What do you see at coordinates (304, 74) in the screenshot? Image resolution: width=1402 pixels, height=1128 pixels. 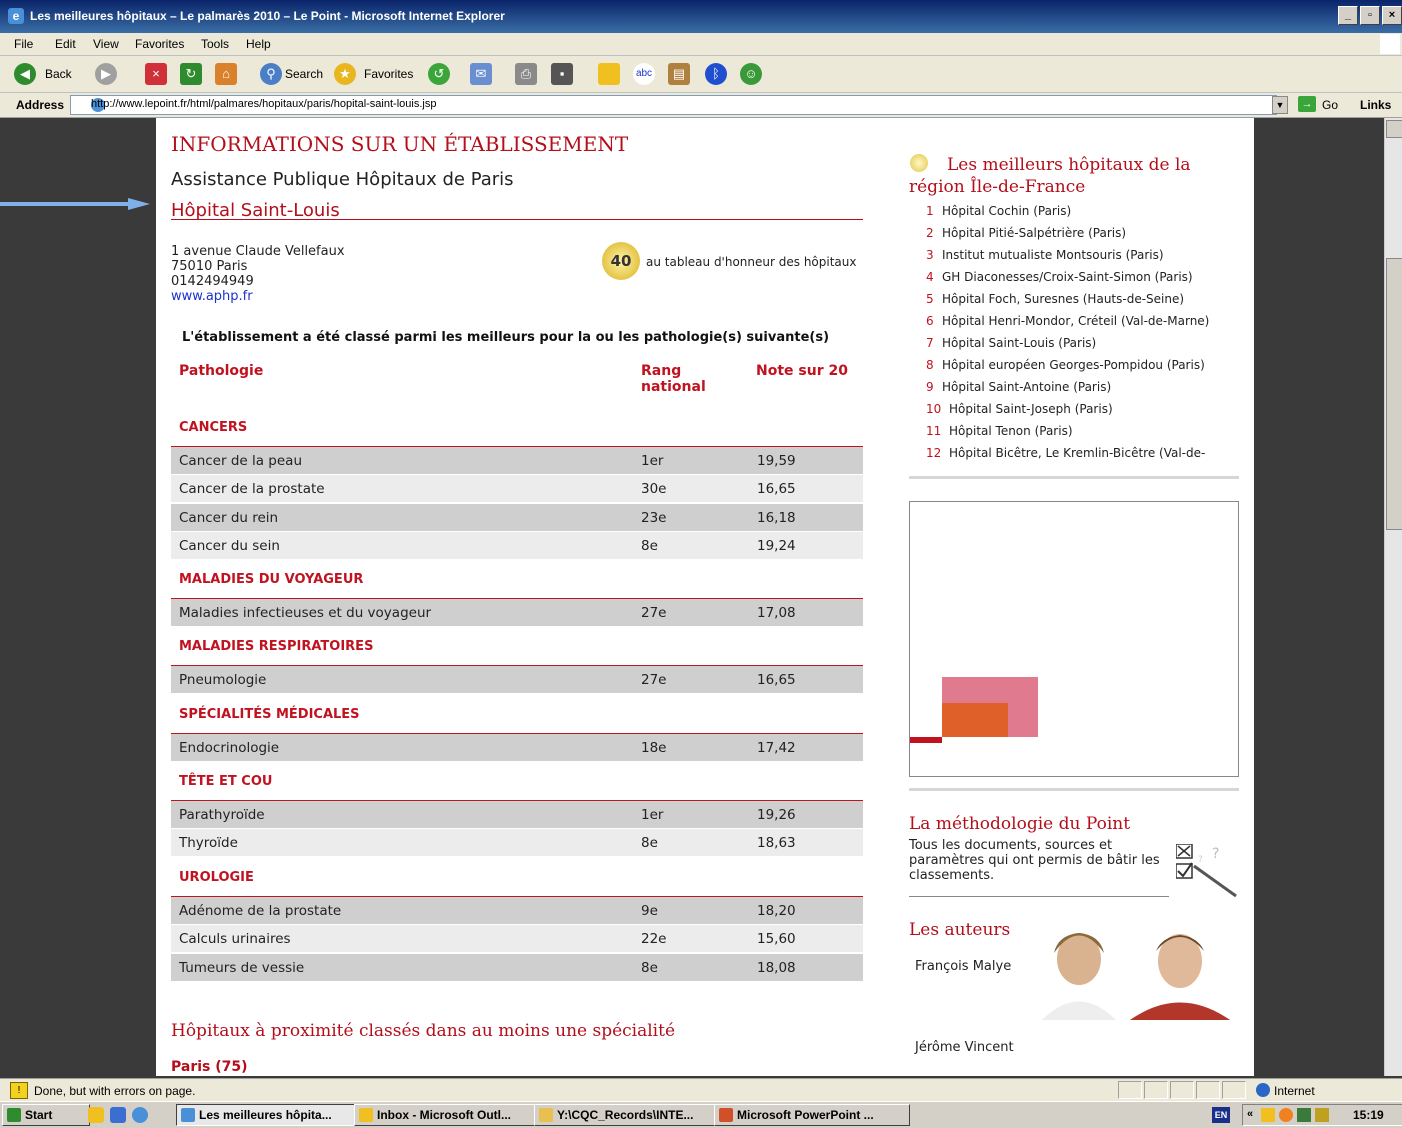 I see `search-button: Search` at bounding box center [304, 74].